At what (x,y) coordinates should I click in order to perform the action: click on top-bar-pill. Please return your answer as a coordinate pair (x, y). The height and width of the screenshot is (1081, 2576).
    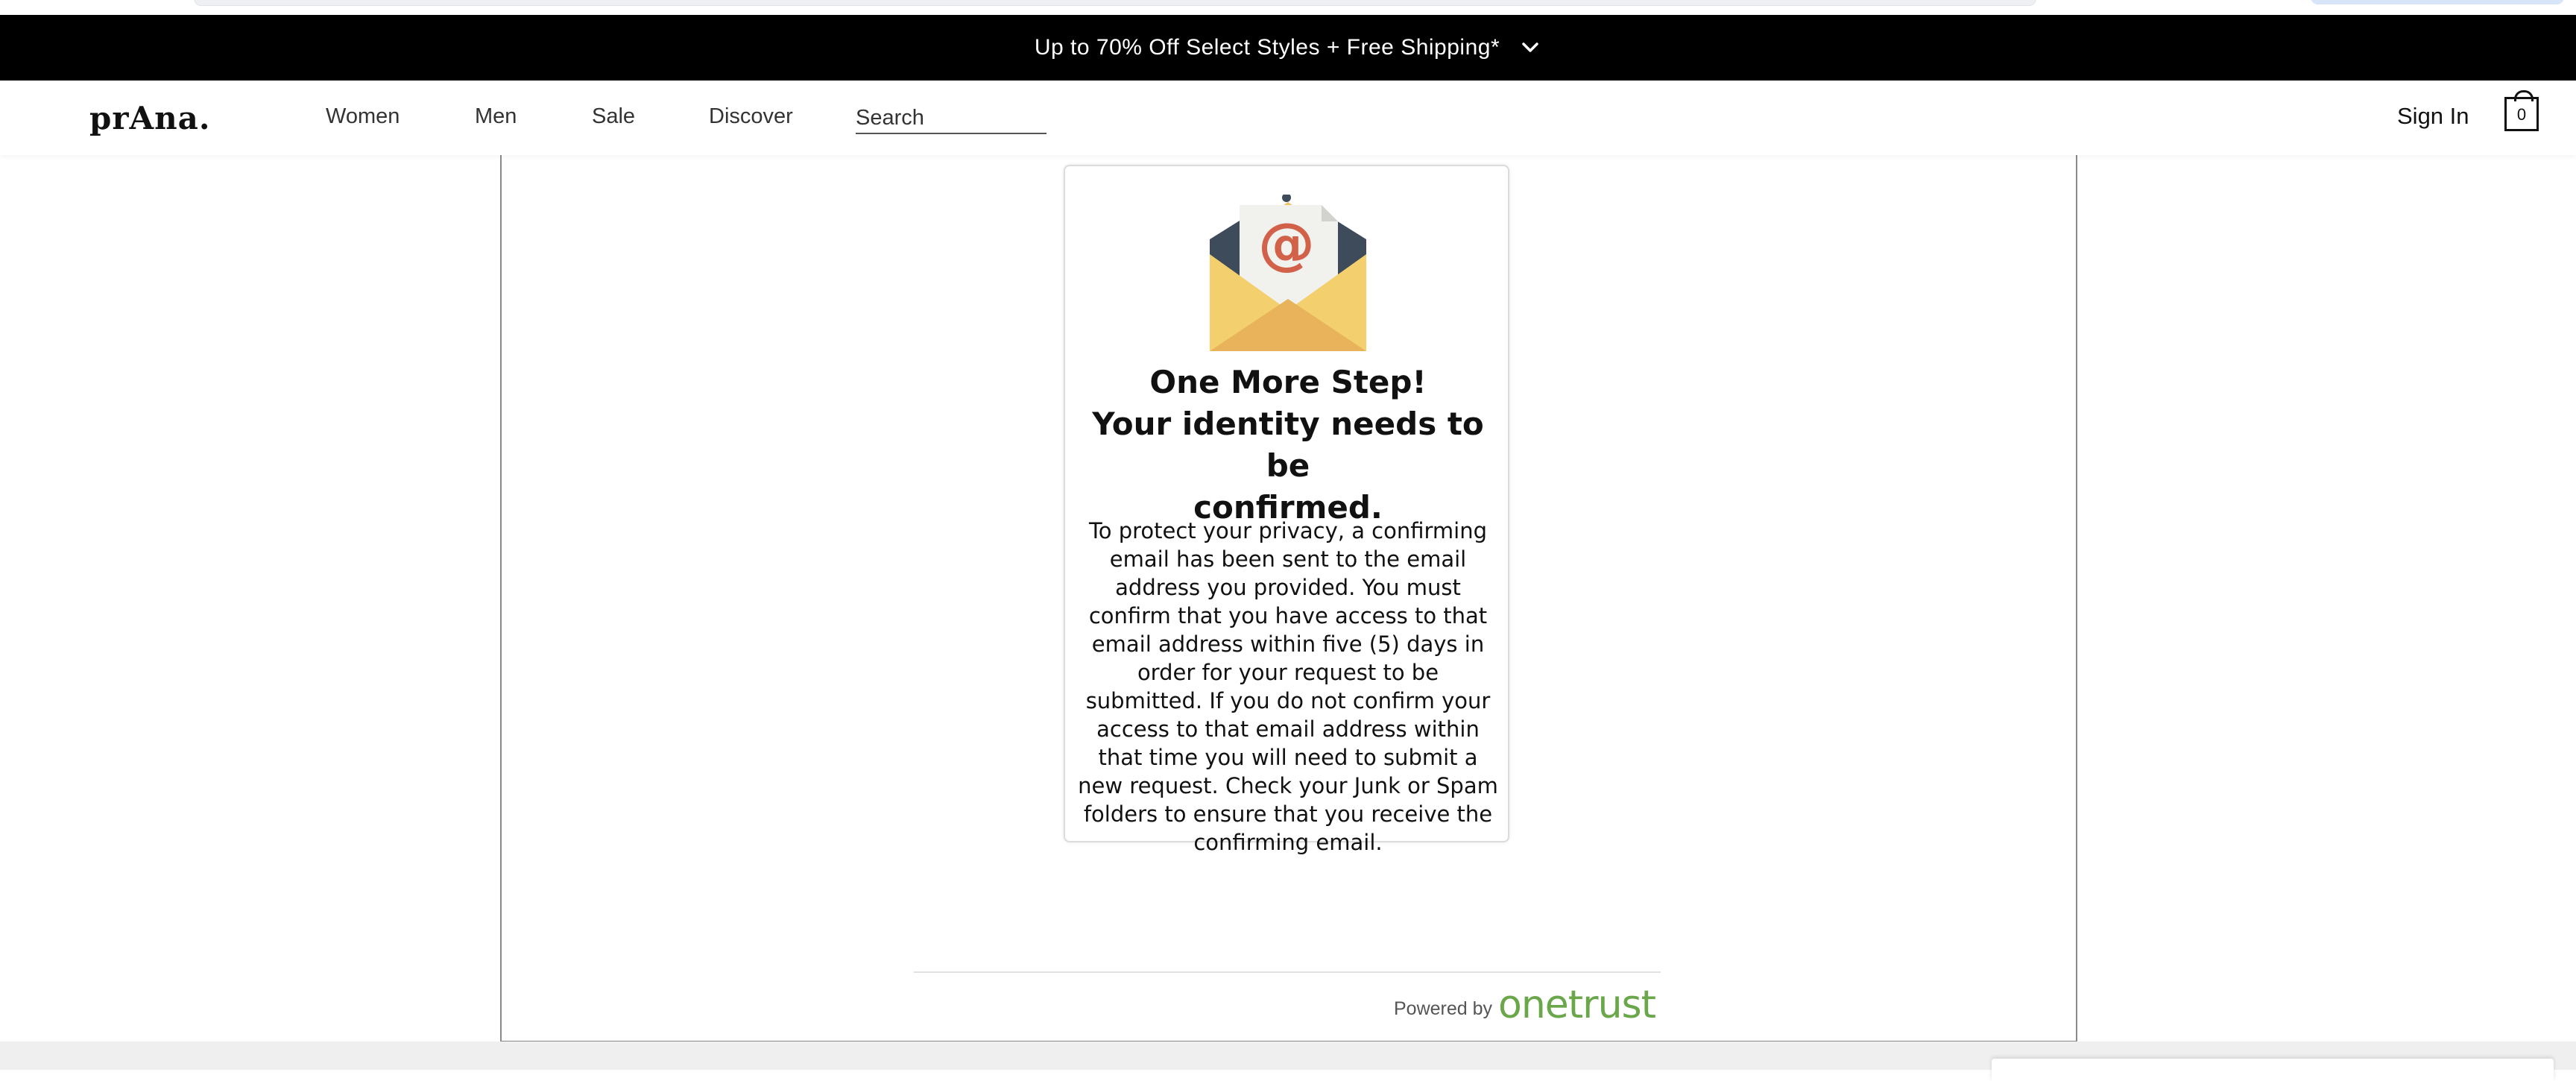
    Looking at the image, I should click on (1115, 3).